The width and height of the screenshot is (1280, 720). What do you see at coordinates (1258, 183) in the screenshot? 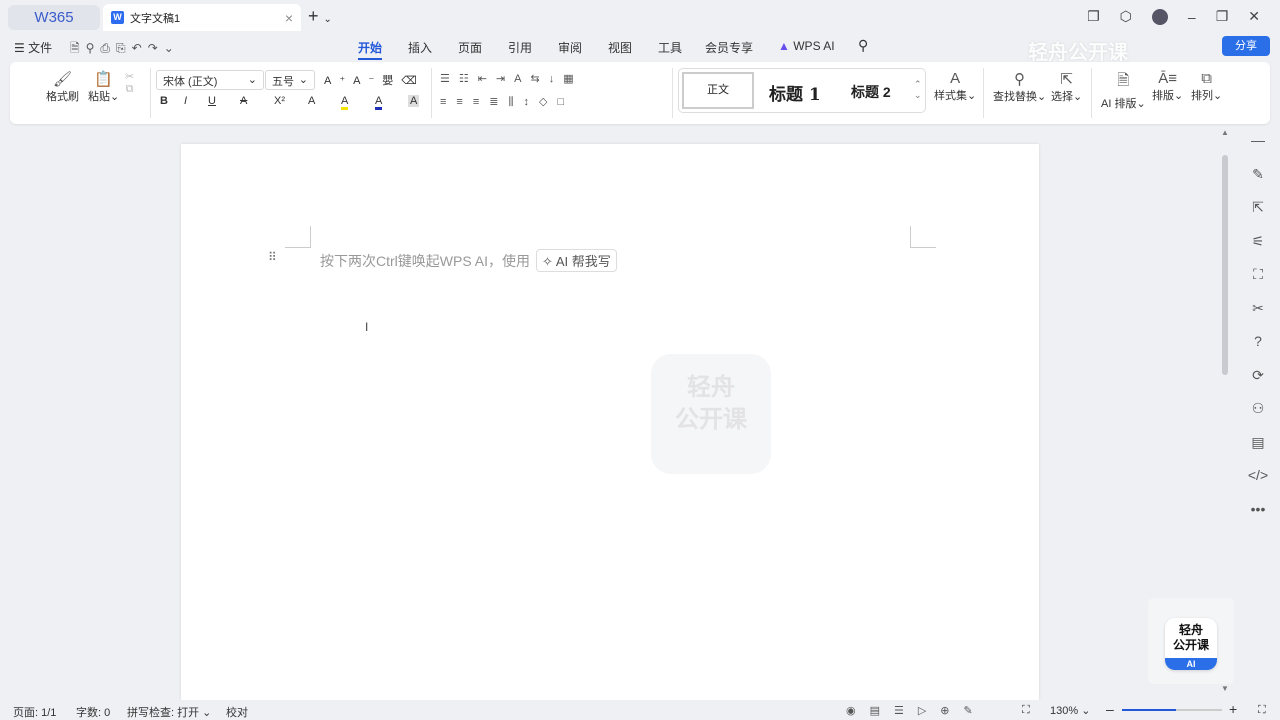
I see `pen-icon: ✎` at bounding box center [1258, 183].